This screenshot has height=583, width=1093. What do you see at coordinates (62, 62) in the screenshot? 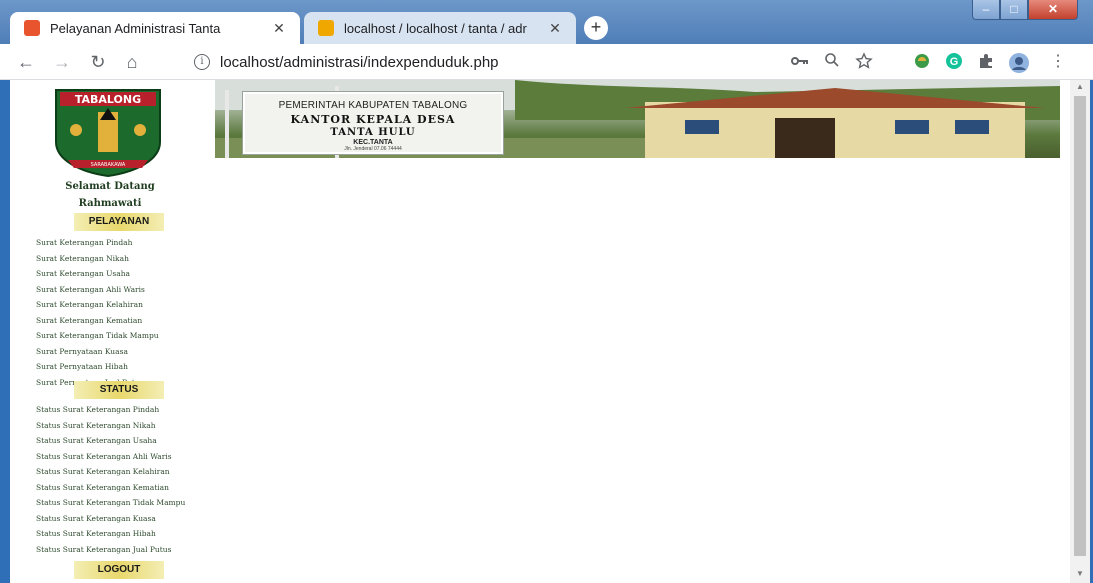
I see `forward-button: →` at bounding box center [62, 62].